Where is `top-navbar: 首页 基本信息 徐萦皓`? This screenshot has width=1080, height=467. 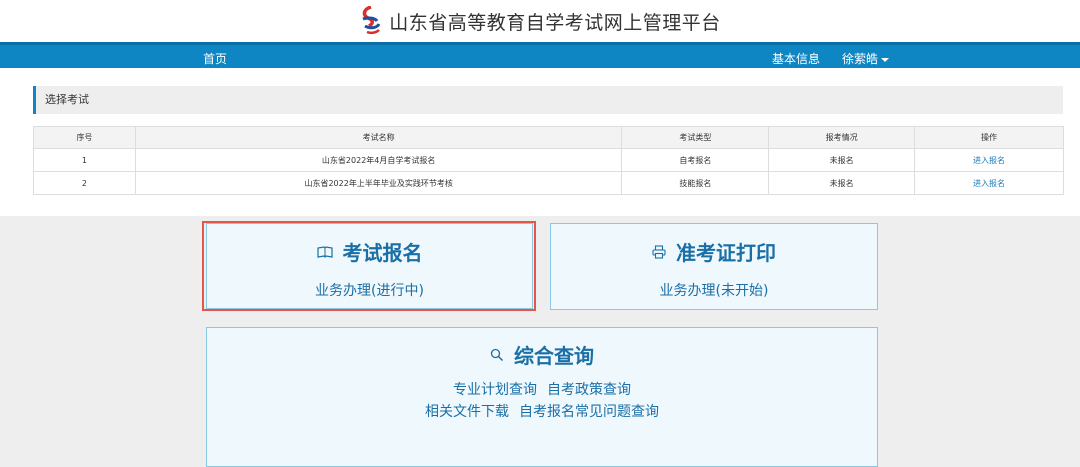 top-navbar: 首页 基本信息 徐萦皓 is located at coordinates (540, 55).